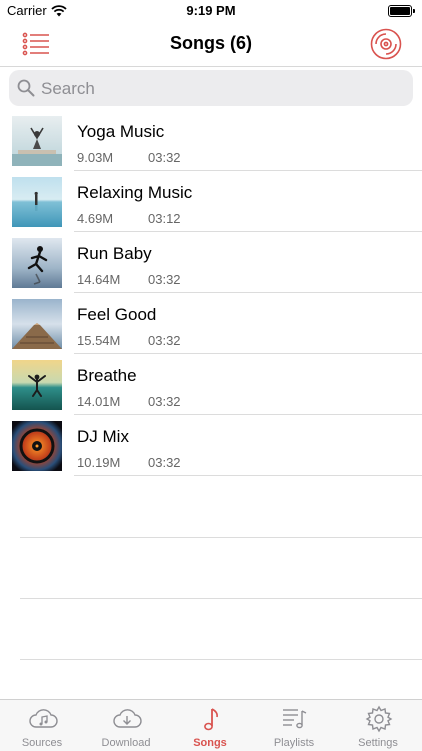  What do you see at coordinates (95, 157) in the screenshot?
I see `song-size: 9.03M` at bounding box center [95, 157].